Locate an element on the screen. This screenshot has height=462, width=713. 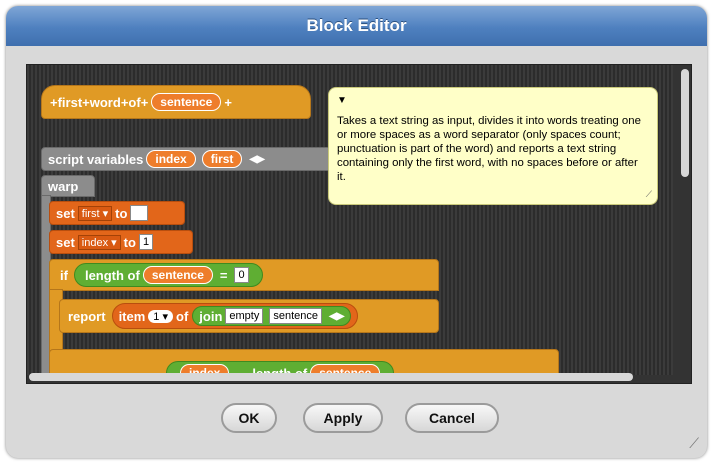
warp-block: warp is located at coordinates (68, 186).